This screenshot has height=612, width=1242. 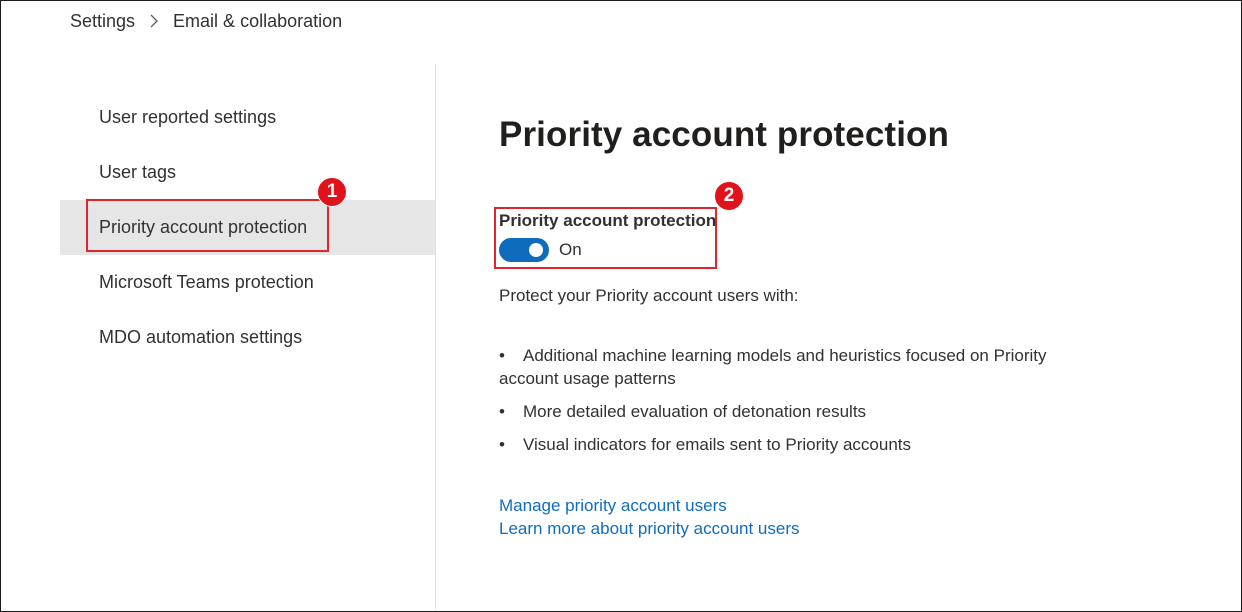 I want to click on toggle-label: Priority account protection, so click(x=608, y=220).